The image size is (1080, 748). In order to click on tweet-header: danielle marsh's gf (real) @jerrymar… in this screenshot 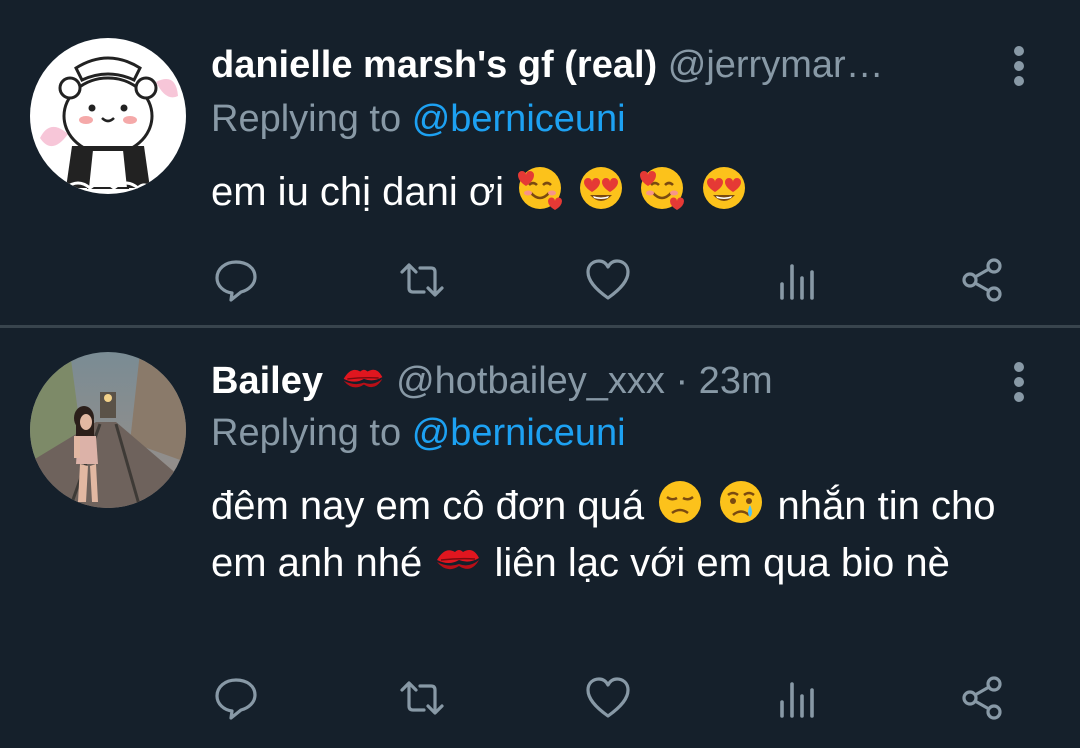, I will do `click(595, 65)`.